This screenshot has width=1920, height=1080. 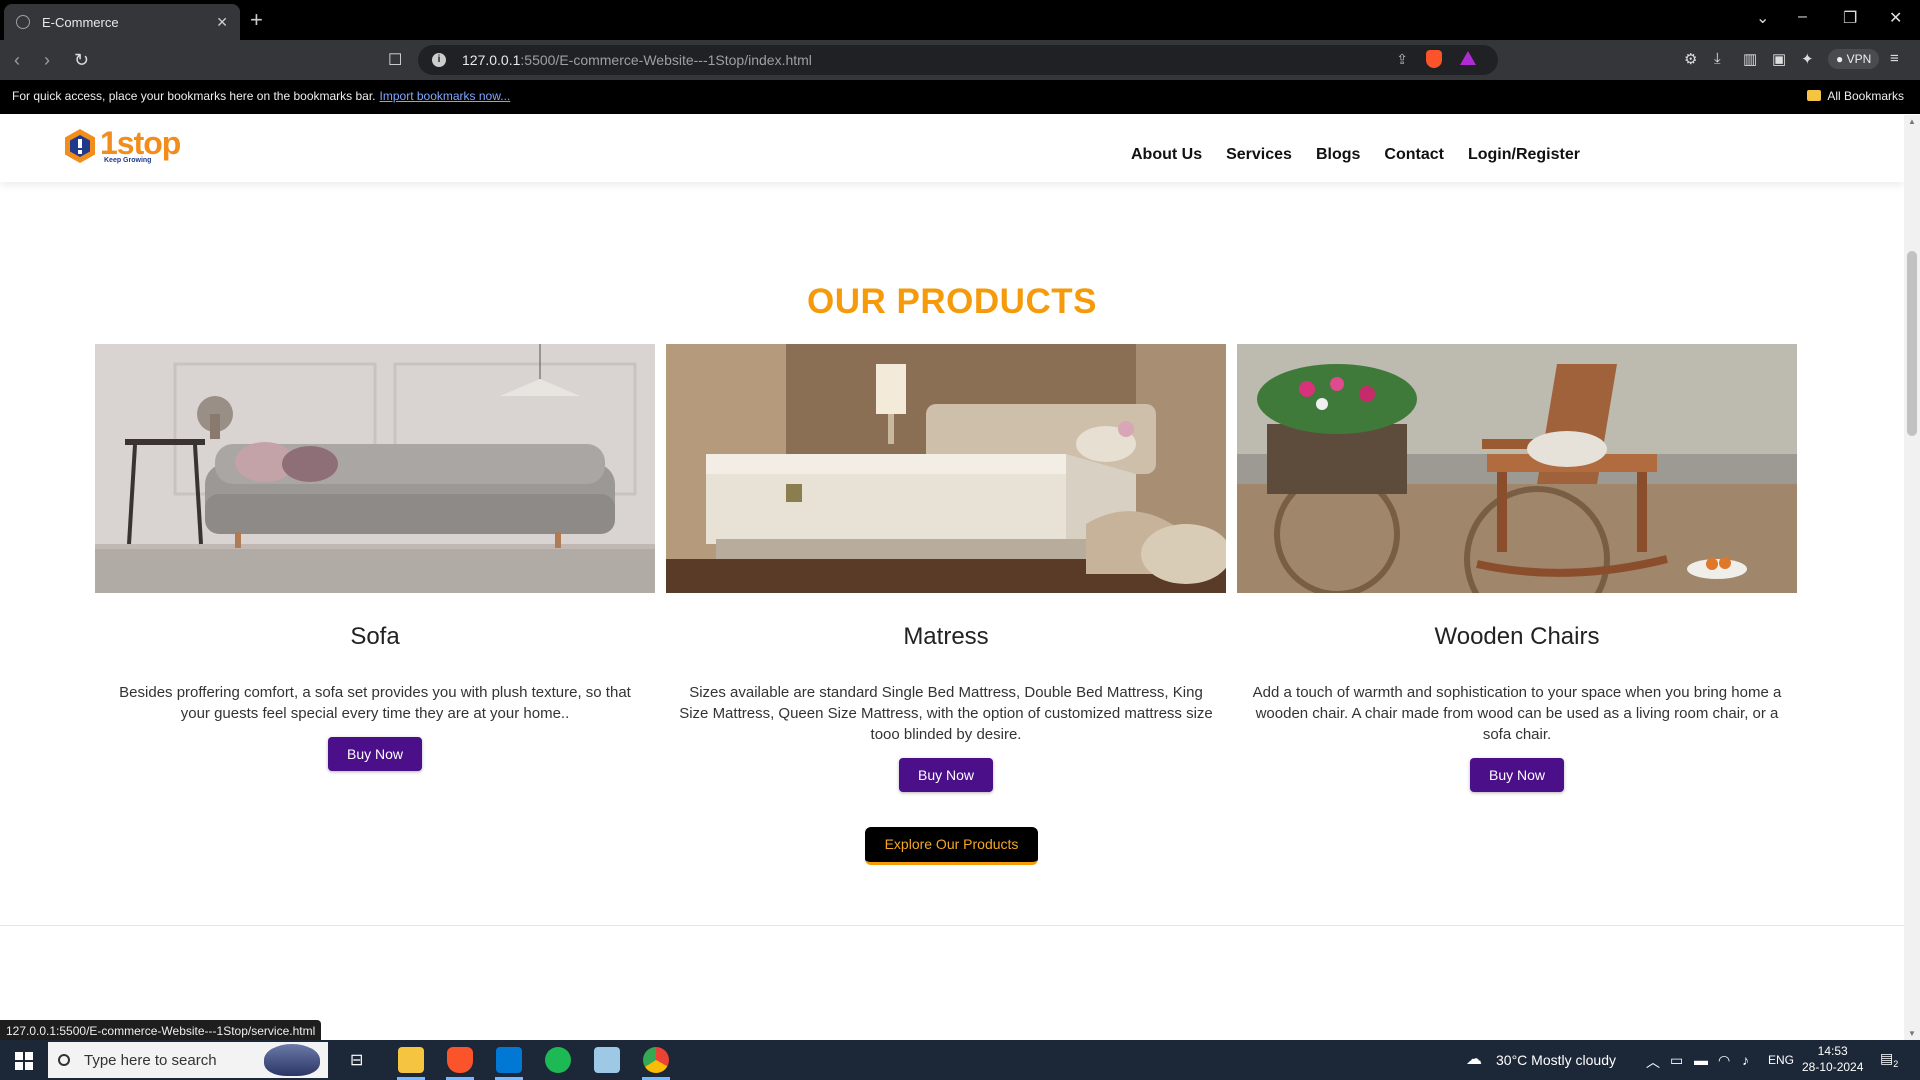 I want to click on downloads-icon: ⤓, so click(x=1717, y=58).